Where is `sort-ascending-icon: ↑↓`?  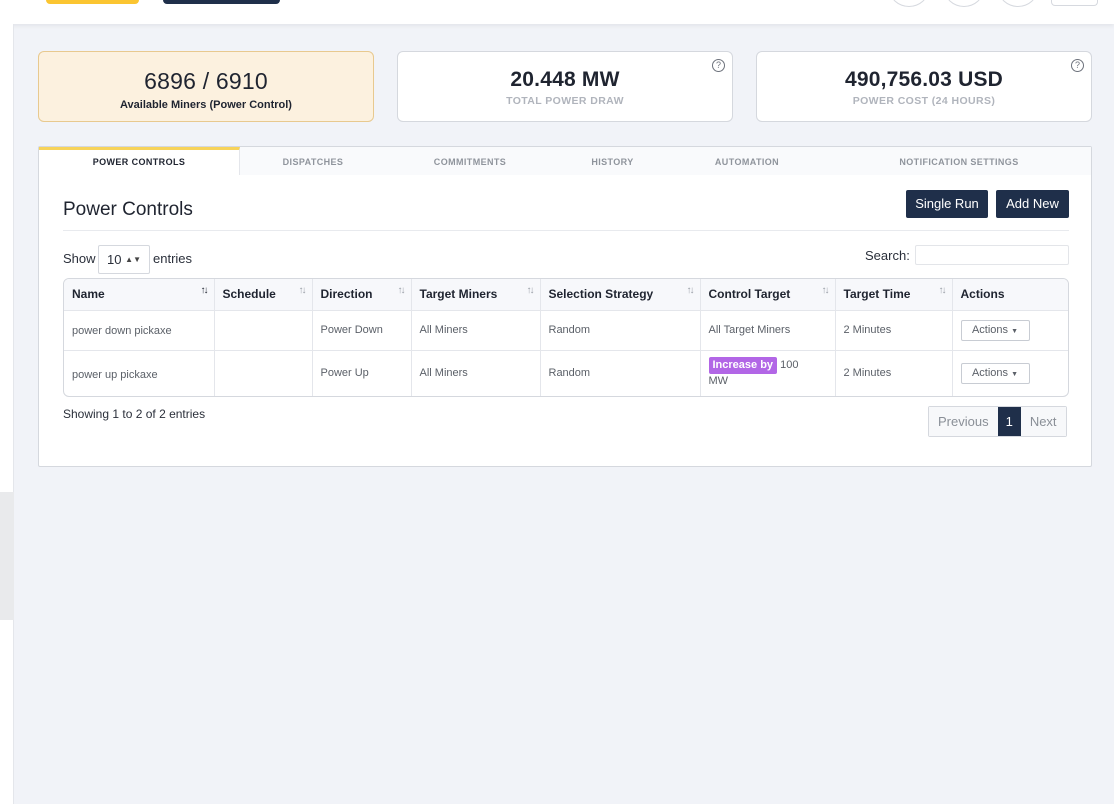
sort-ascending-icon: ↑↓ is located at coordinates (205, 290).